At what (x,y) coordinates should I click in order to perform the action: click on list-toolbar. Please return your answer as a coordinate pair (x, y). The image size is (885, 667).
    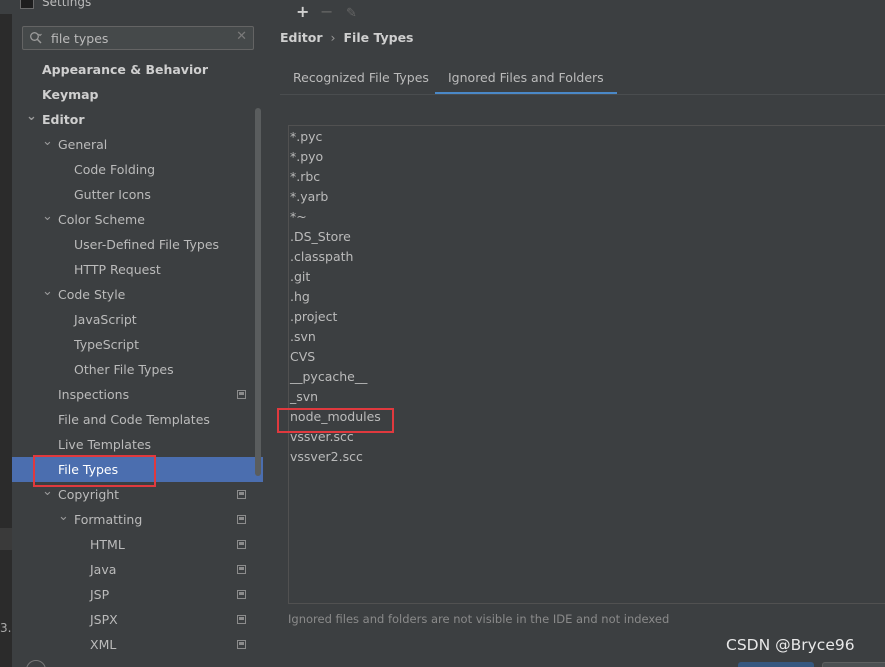
    Looking at the image, I should click on (586, 113).